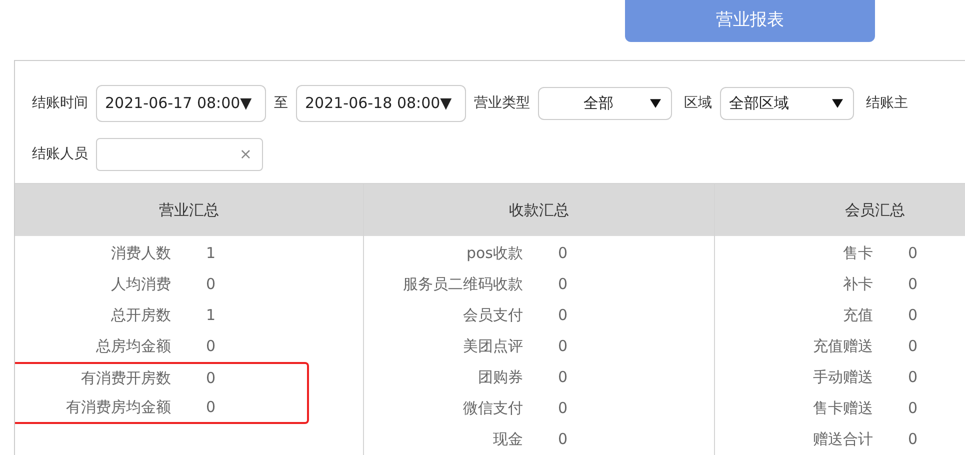  I want to click on row-label: 现金, so click(507, 439).